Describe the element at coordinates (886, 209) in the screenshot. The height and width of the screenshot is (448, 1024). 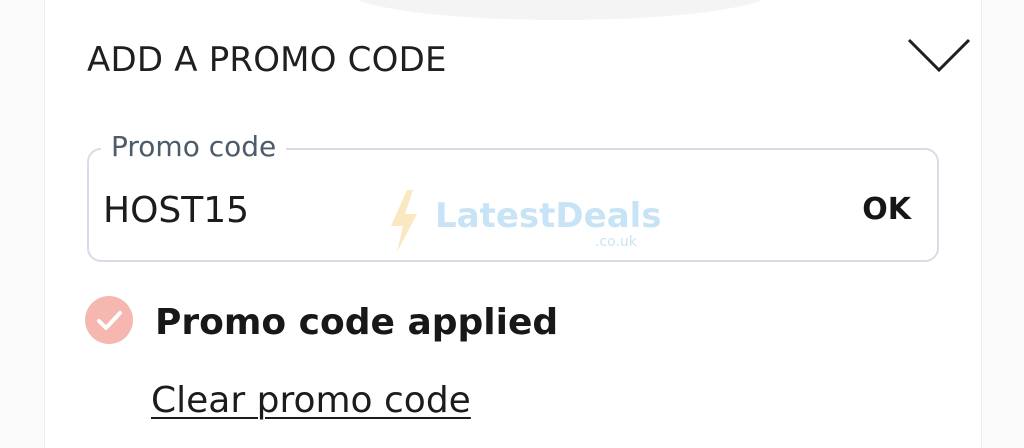
I see `ok-button: OK` at that location.